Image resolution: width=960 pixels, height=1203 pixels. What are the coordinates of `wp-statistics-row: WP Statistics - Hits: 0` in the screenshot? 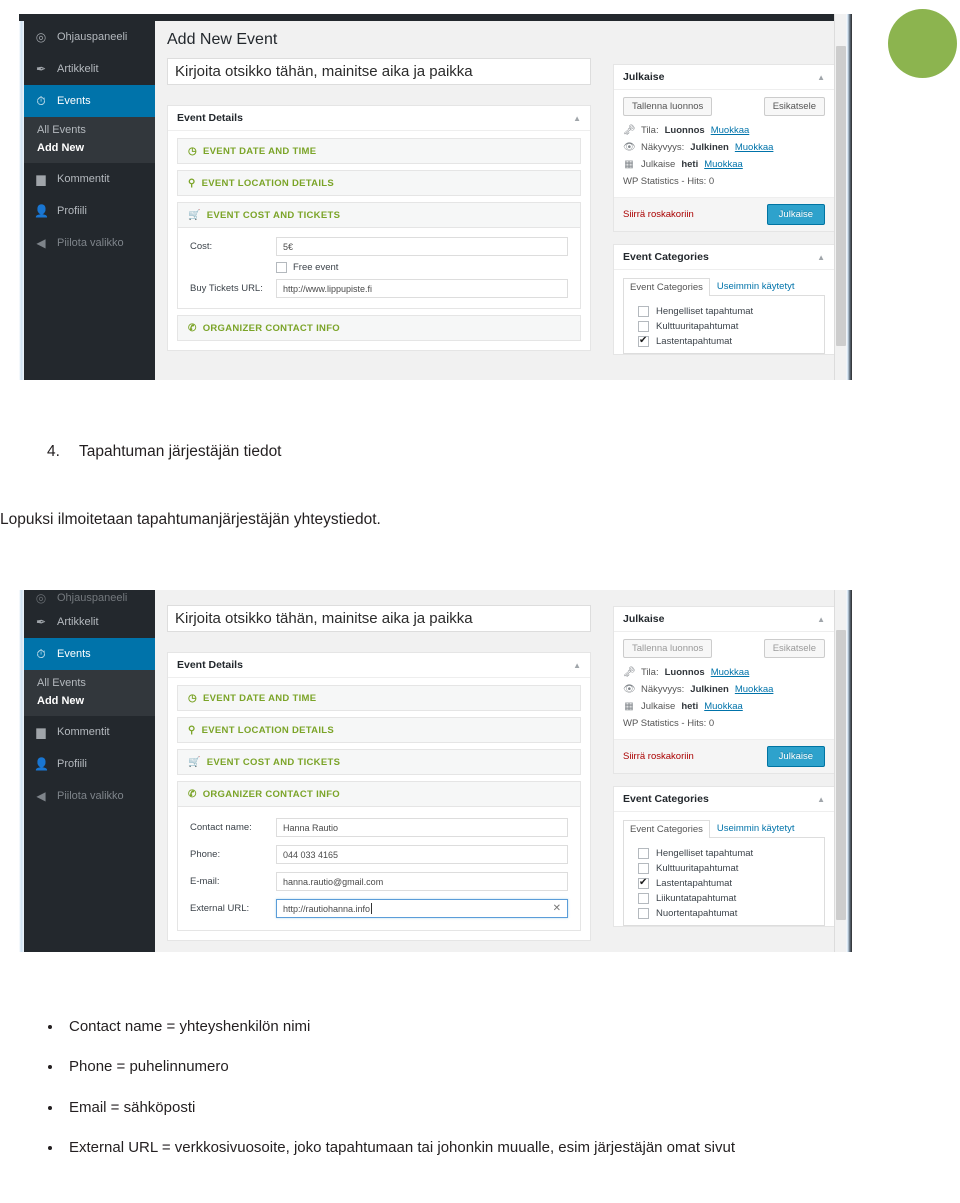 It's located at (724, 181).